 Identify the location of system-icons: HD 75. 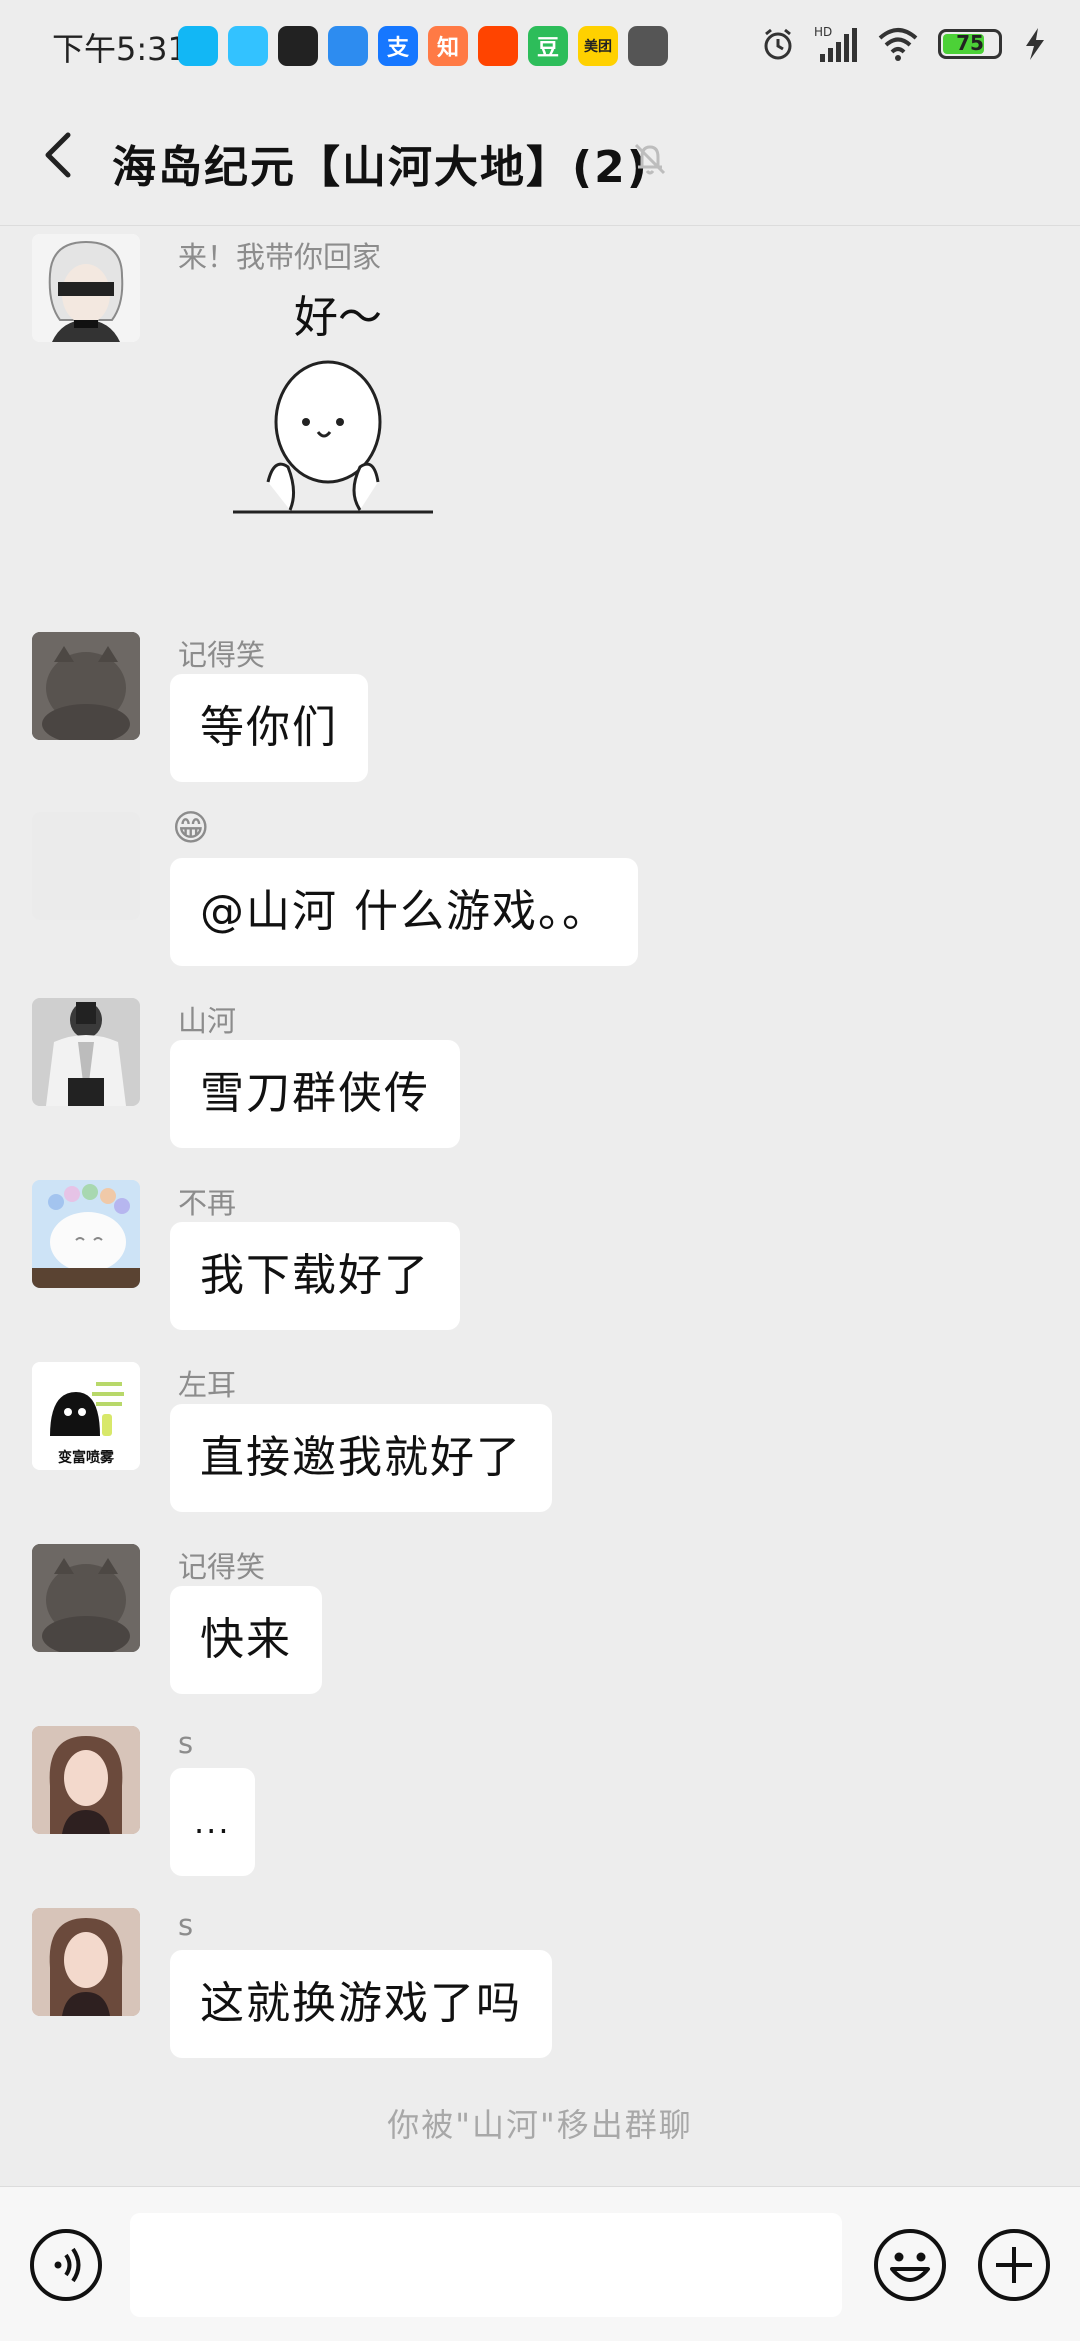
(905, 44).